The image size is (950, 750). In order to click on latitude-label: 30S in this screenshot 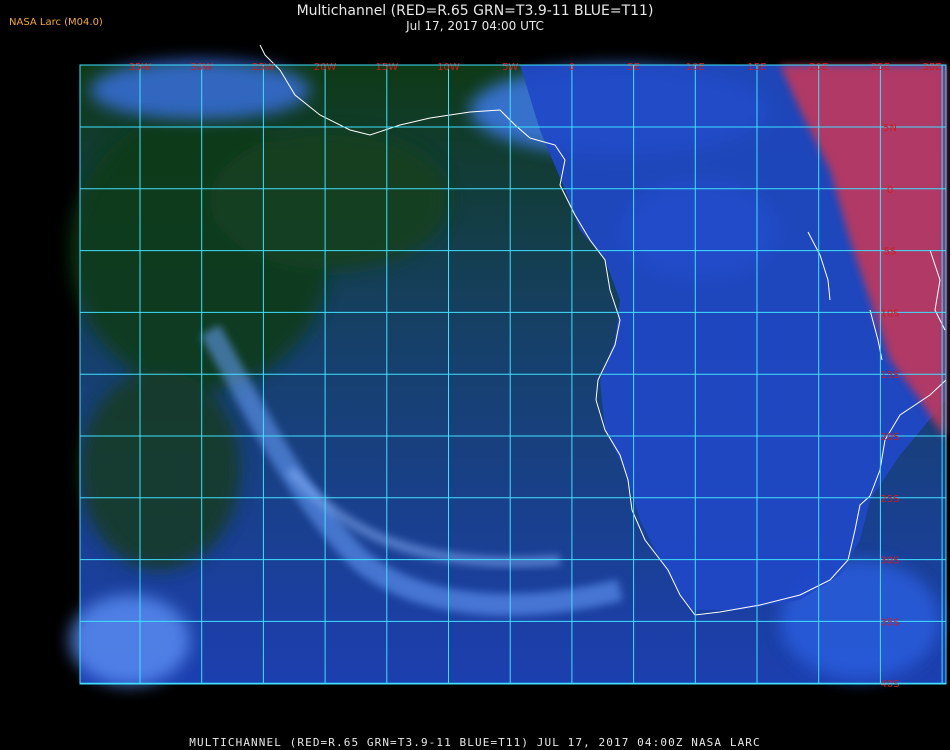, I will do `click(889, 561)`.